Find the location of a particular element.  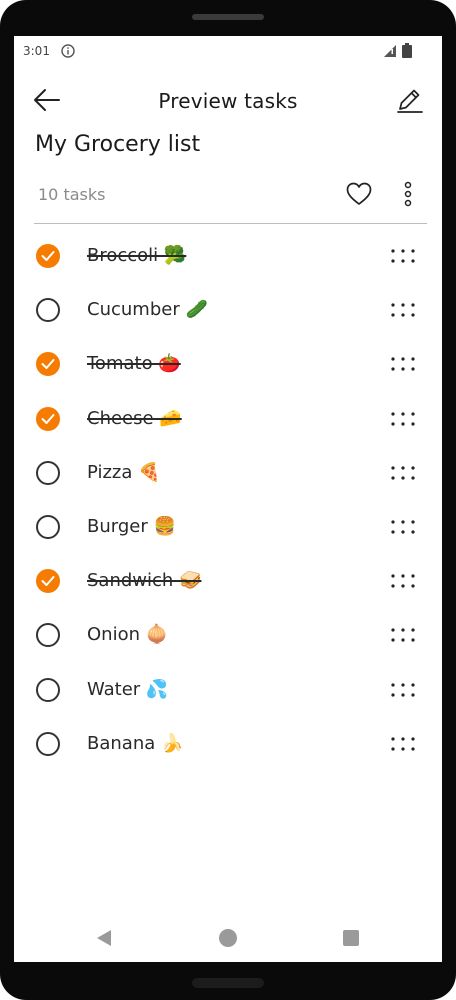

status-time: 3:01 is located at coordinates (36, 51).